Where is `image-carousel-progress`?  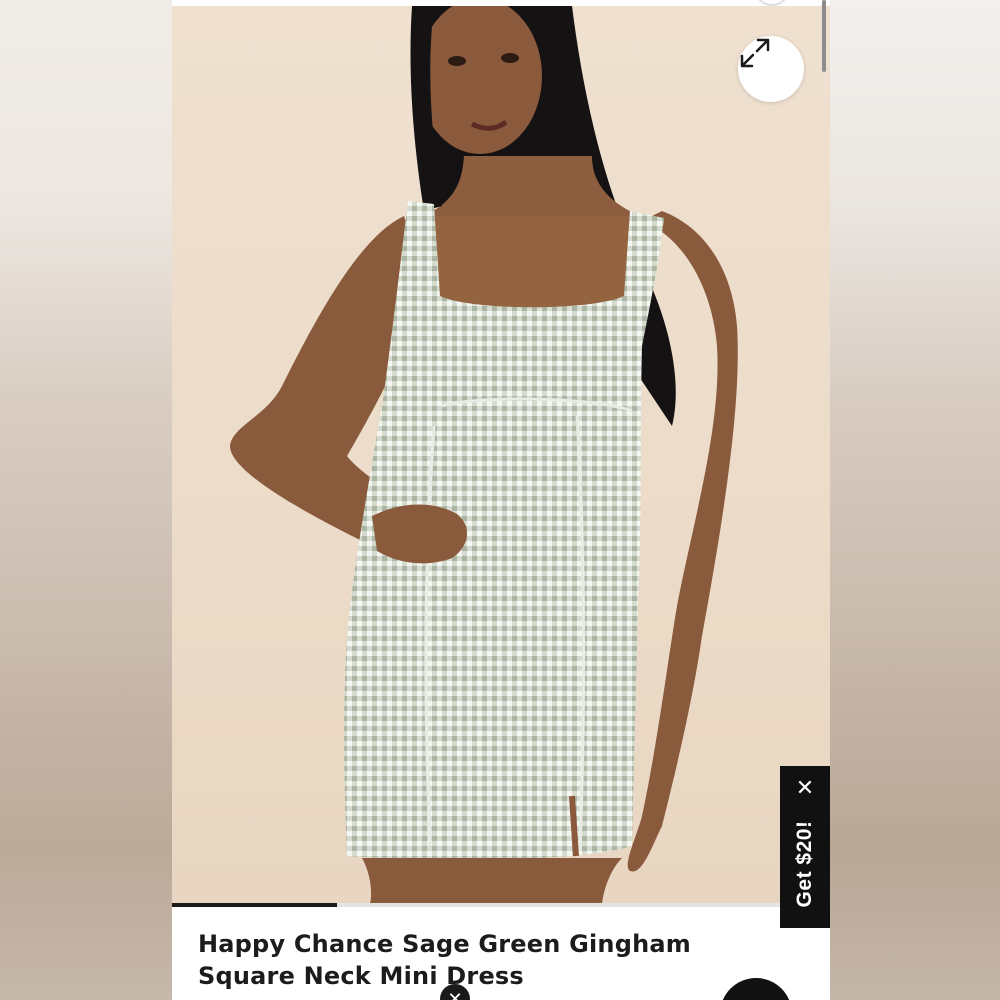 image-carousel-progress is located at coordinates (501, 905).